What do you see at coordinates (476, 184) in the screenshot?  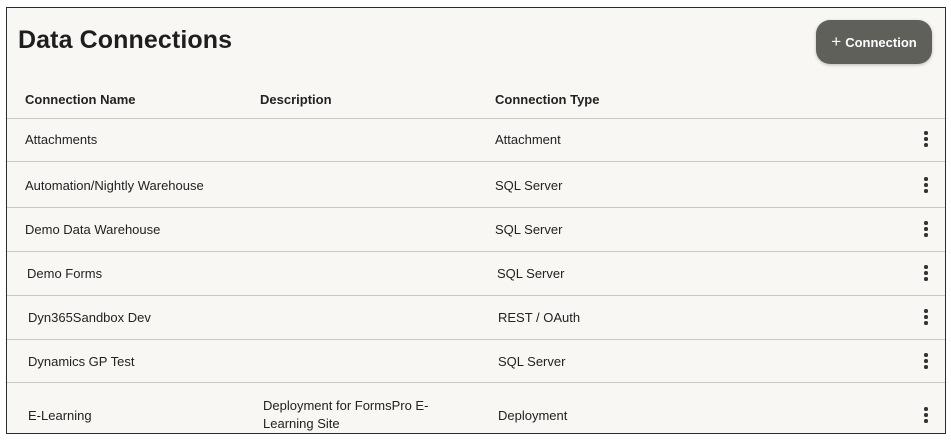 I see `table-row: Automation/Nightly Warehouse SQL Server` at bounding box center [476, 184].